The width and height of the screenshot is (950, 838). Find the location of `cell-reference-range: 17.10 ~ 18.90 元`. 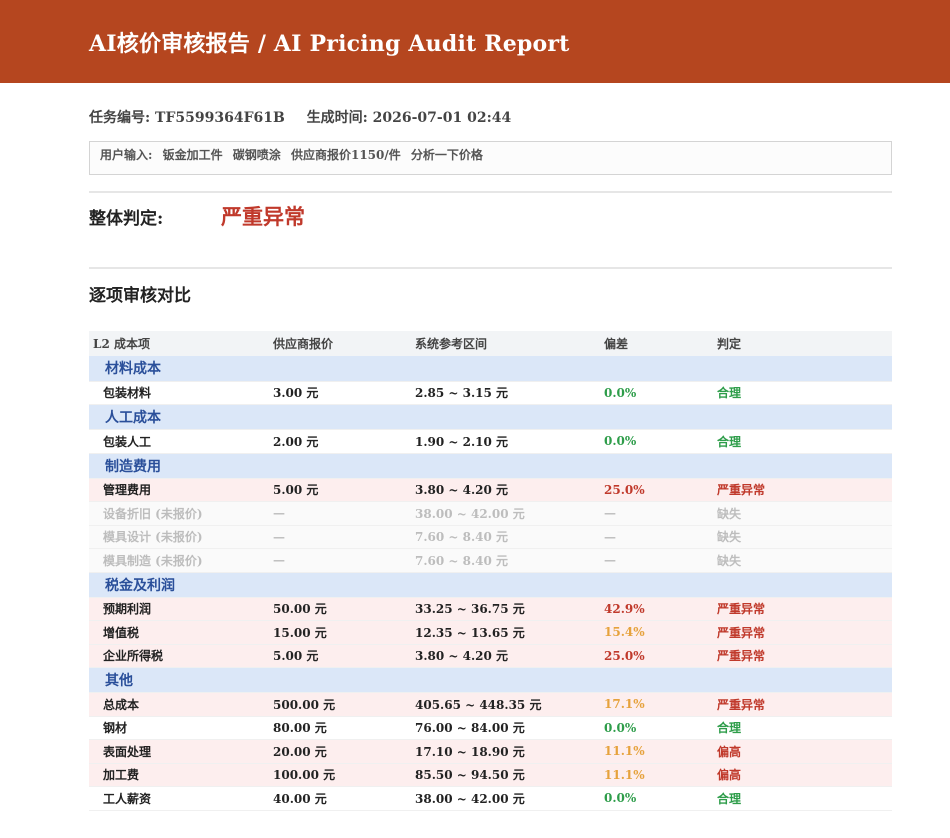

cell-reference-range: 17.10 ~ 18.90 元 is located at coordinates (505, 751).